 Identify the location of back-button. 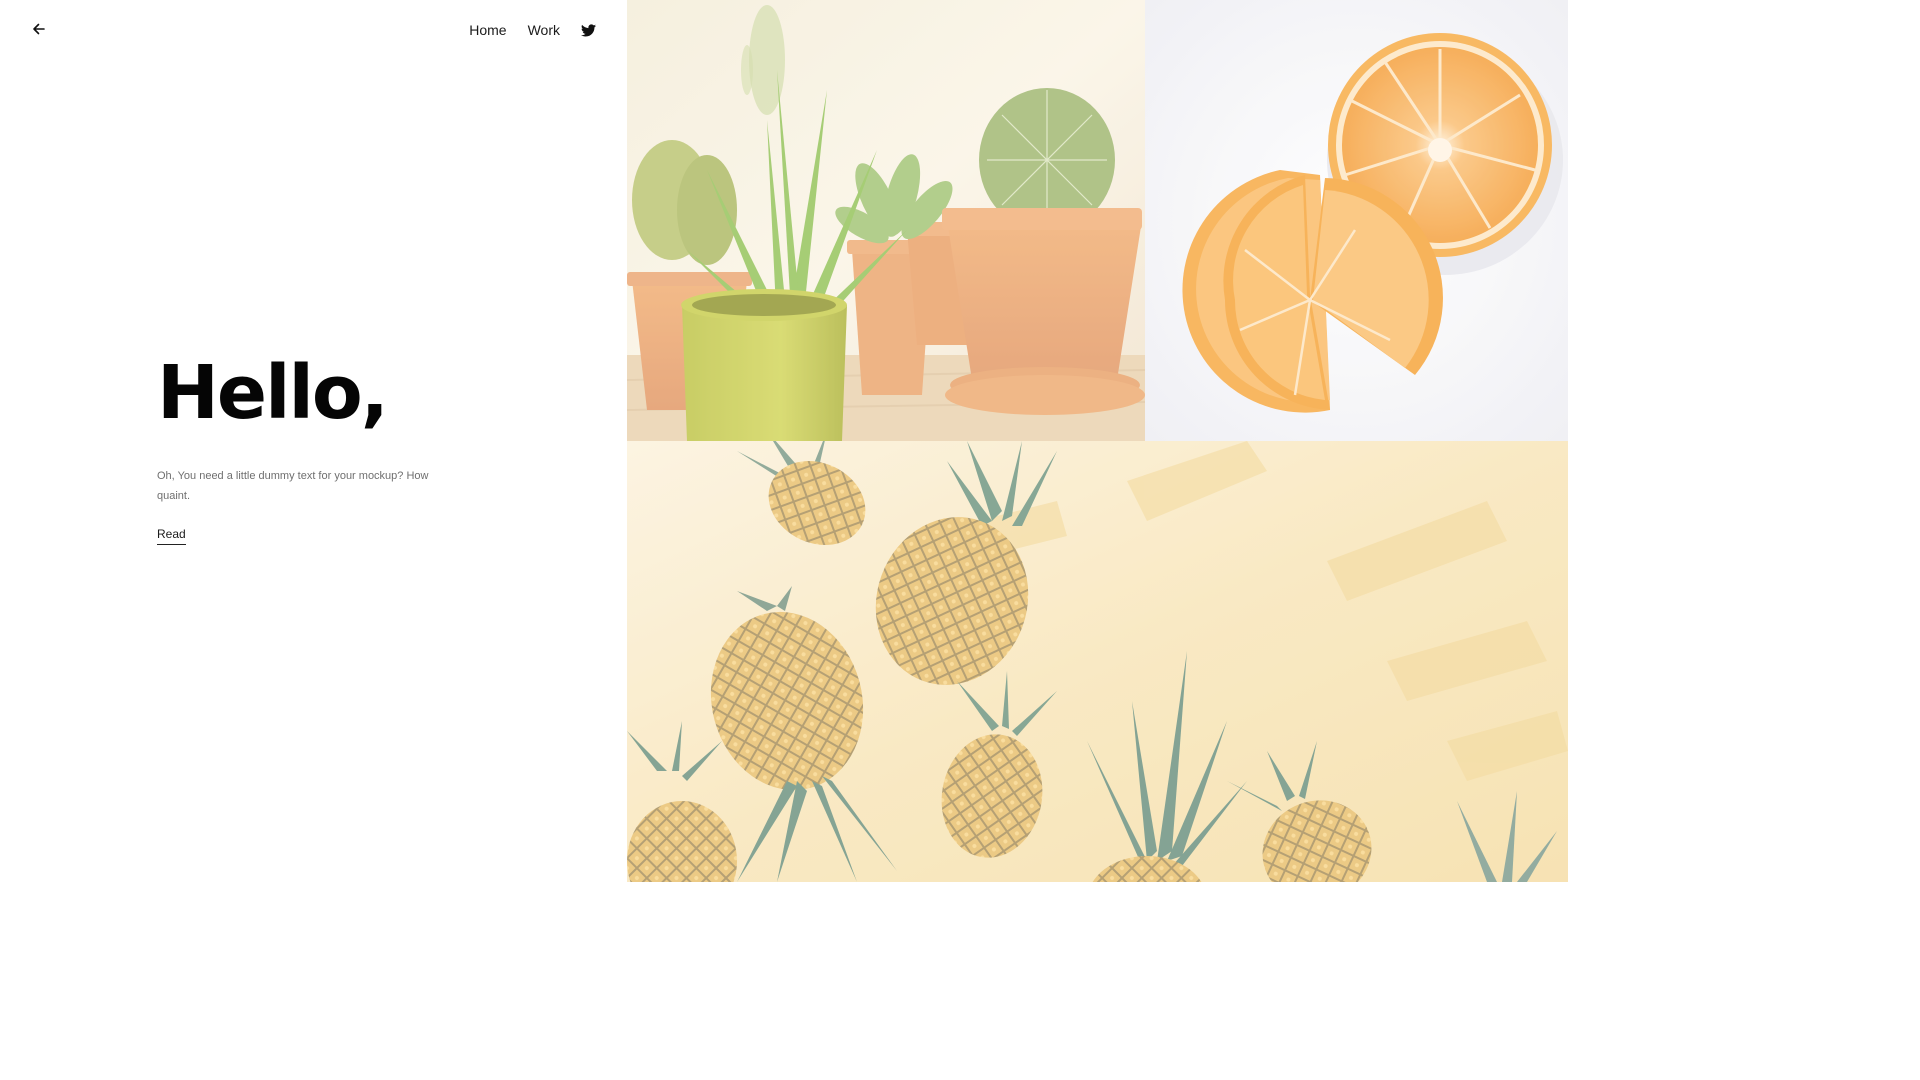
(39, 29).